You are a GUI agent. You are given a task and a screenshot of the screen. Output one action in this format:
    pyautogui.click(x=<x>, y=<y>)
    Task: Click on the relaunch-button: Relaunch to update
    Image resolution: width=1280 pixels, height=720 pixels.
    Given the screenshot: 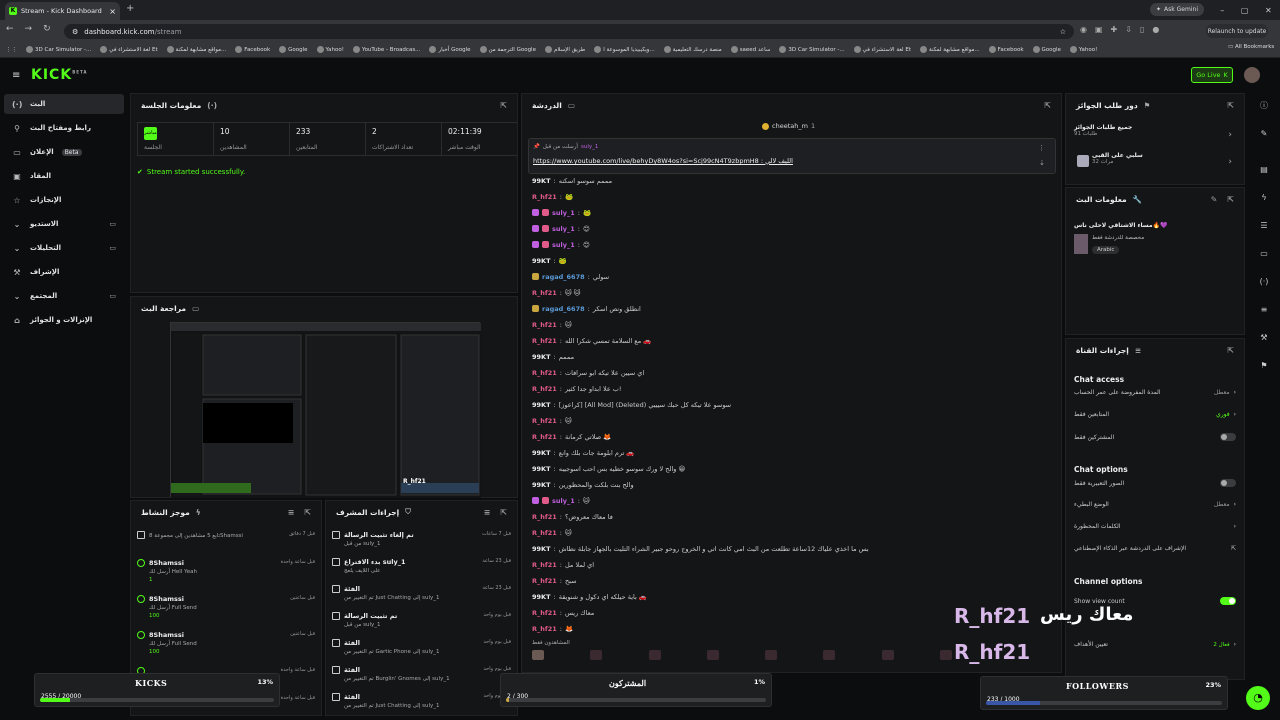 What is the action you would take?
    pyautogui.click(x=1237, y=31)
    